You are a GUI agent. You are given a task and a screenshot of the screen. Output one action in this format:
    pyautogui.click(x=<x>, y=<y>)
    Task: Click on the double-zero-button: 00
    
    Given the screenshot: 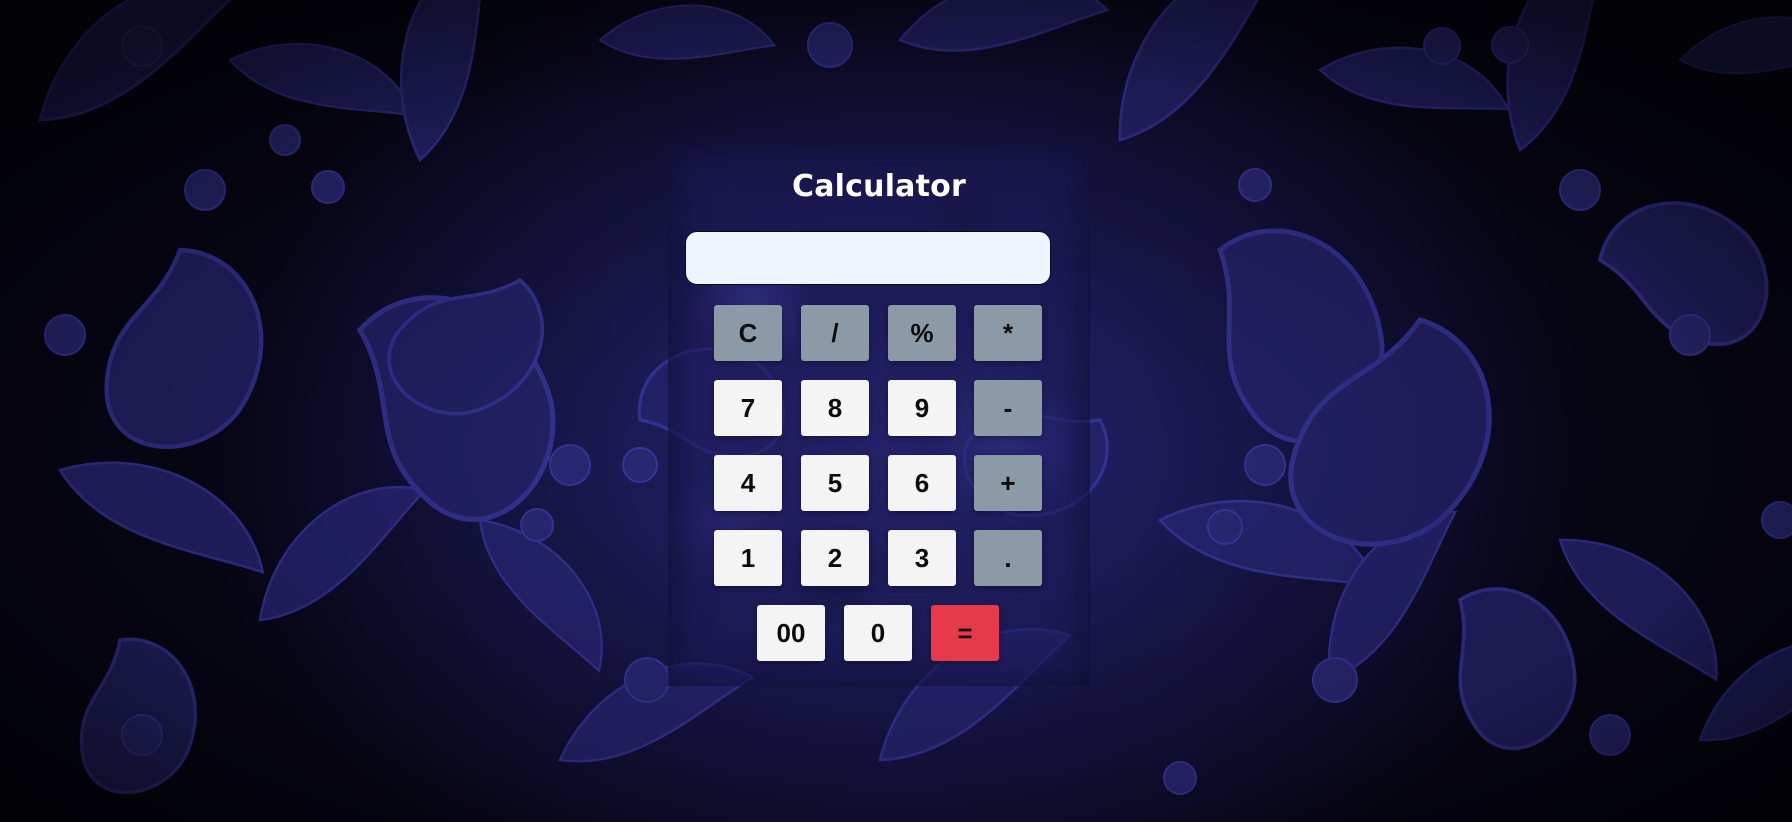 What is the action you would take?
    pyautogui.click(x=791, y=633)
    